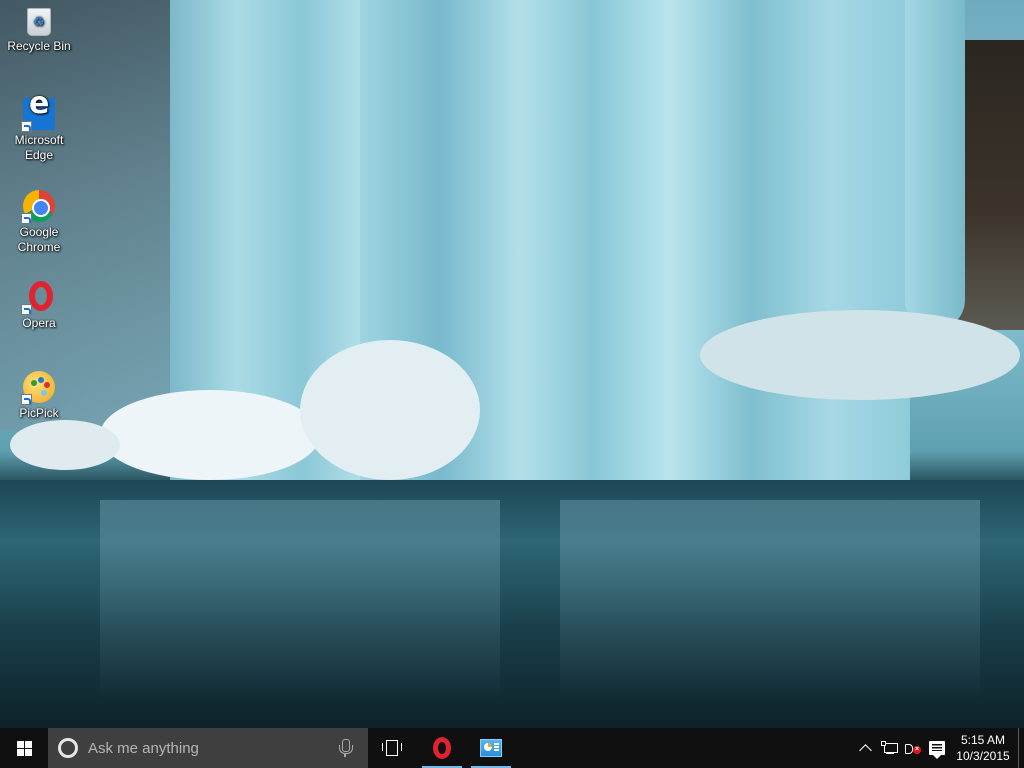 The image size is (1024, 768). Describe the element at coordinates (983, 740) in the screenshot. I see `clock-time: 5:15 AM` at that location.